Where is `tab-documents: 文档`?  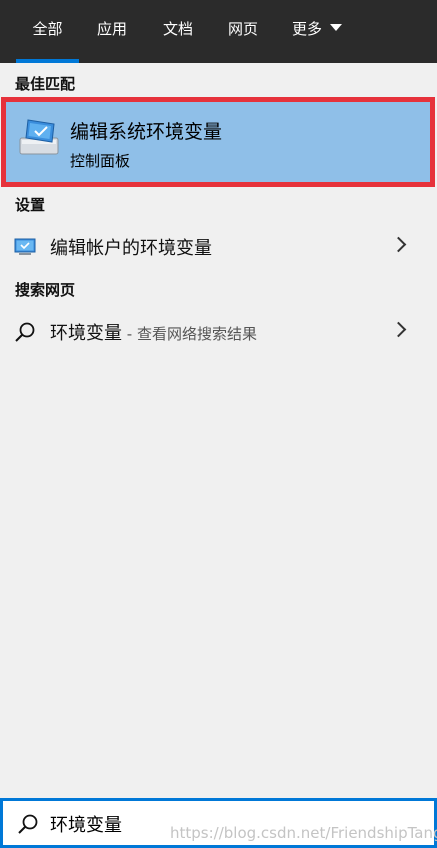
tab-documents: 文档 is located at coordinates (178, 31).